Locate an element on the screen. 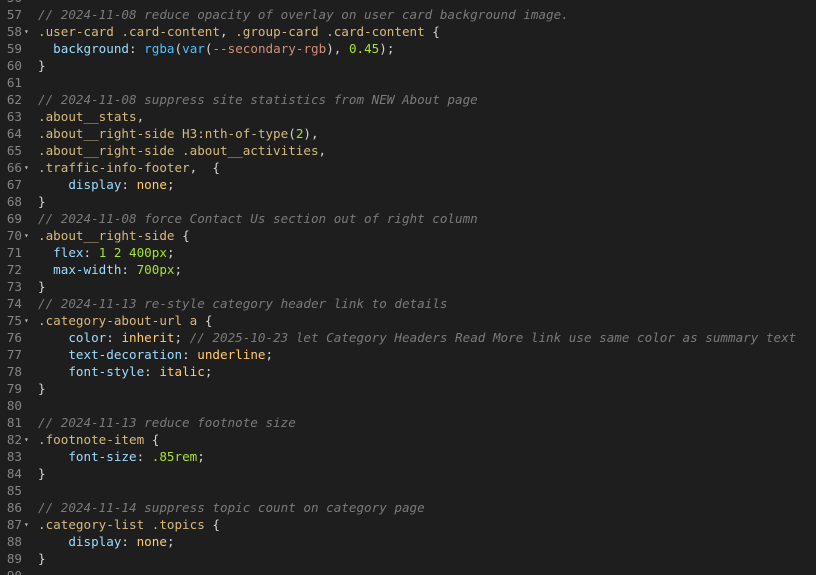 This screenshot has width=816, height=575. line-number: 80 is located at coordinates (14, 405).